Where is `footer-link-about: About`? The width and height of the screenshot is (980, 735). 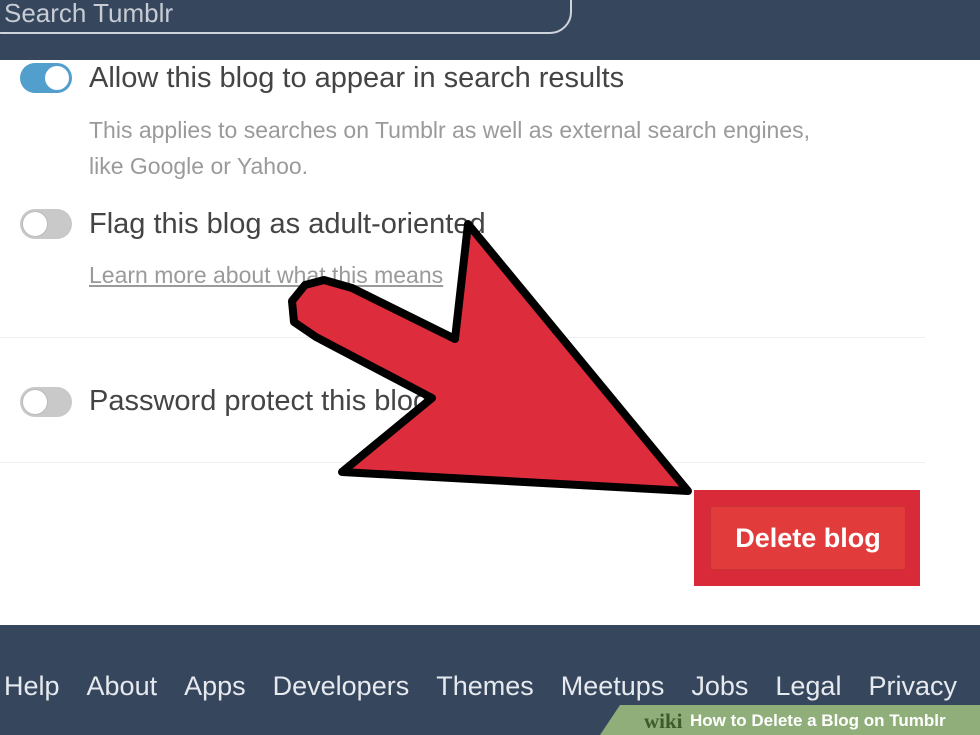 footer-link-about: About is located at coordinates (122, 686).